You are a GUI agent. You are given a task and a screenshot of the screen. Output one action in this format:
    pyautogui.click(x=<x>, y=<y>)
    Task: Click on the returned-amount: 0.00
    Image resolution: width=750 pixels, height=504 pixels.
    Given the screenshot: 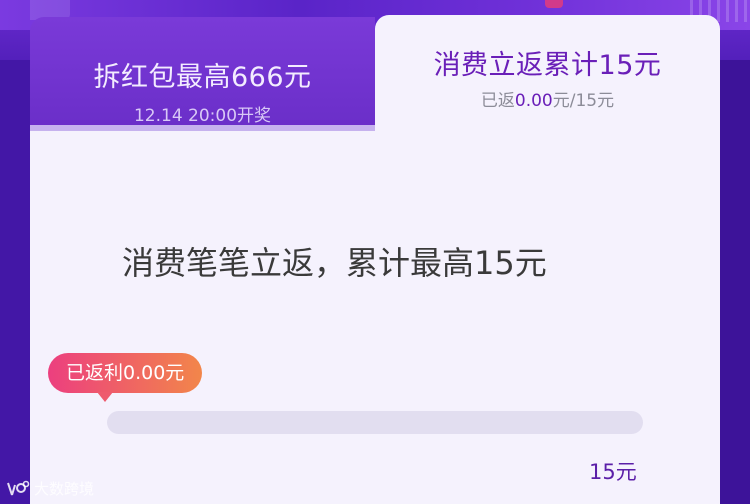 What is the action you would take?
    pyautogui.click(x=533, y=101)
    